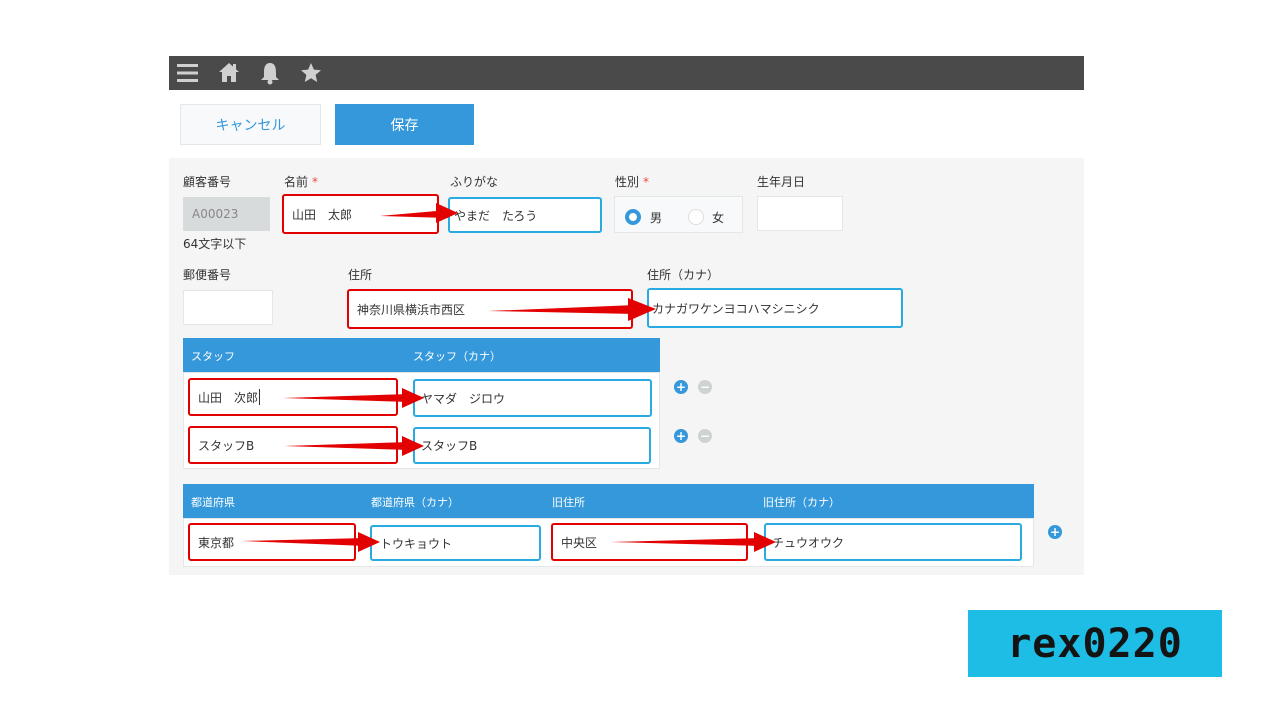 The image size is (1280, 720). What do you see at coordinates (572, 309) in the screenshot?
I see `annotation-arrow-address` at bounding box center [572, 309].